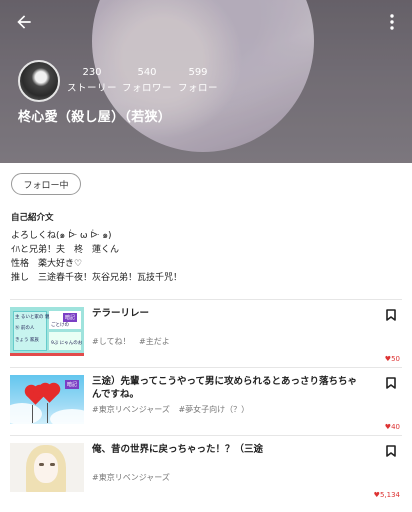  What do you see at coordinates (65, 250) in the screenshot?
I see `bio-line: ｲﾊと兄弟！夫 柊 蓮くん` at bounding box center [65, 250].